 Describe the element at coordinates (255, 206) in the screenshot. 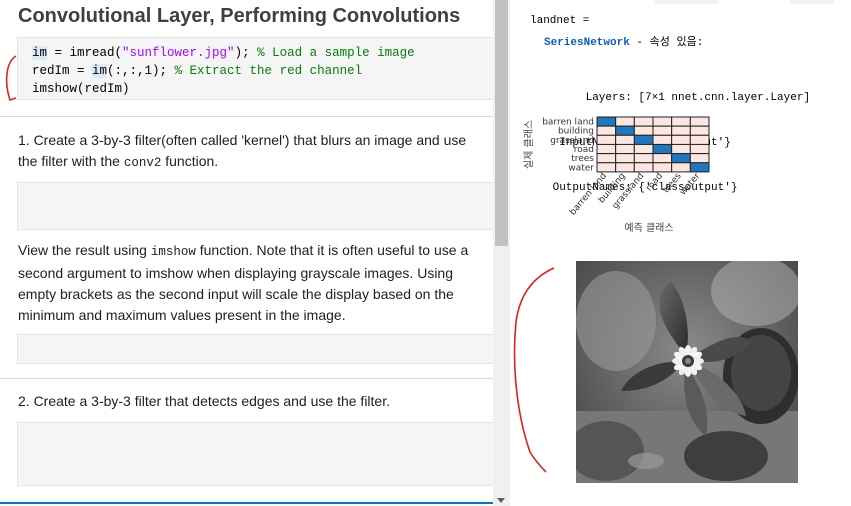

I see `task1-code-input` at that location.